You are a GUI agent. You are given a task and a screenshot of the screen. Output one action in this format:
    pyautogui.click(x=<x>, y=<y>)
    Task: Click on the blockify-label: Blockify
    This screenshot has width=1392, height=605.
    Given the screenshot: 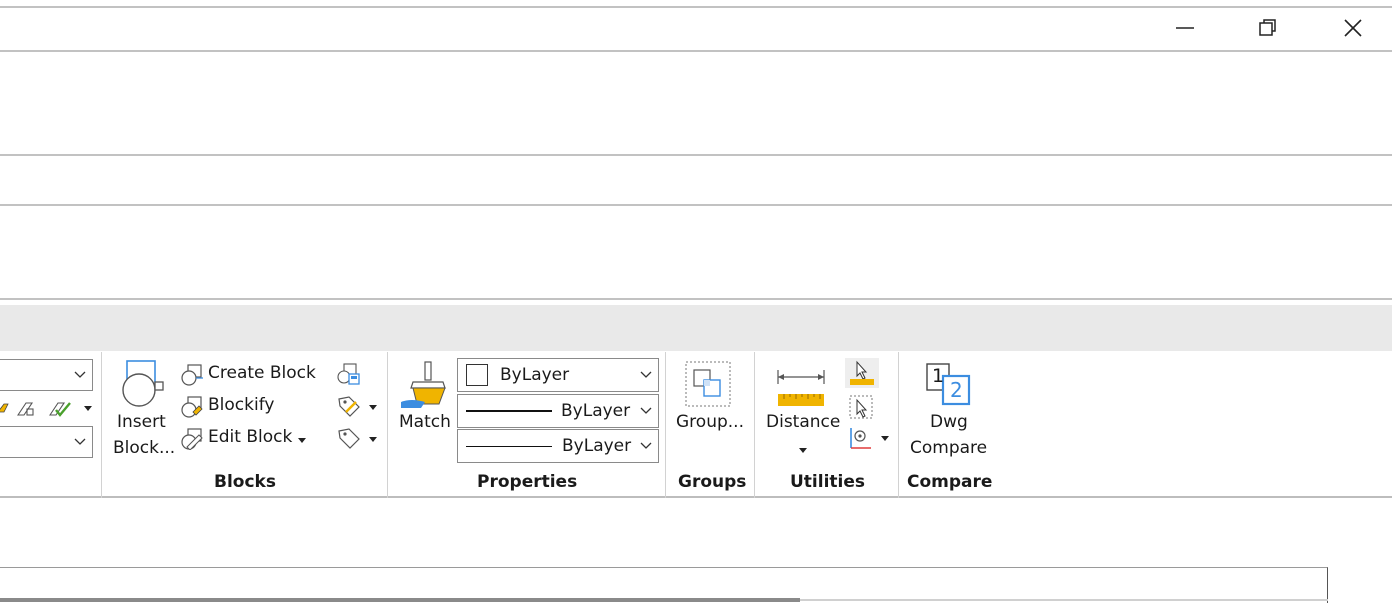 What is the action you would take?
    pyautogui.click(x=241, y=405)
    